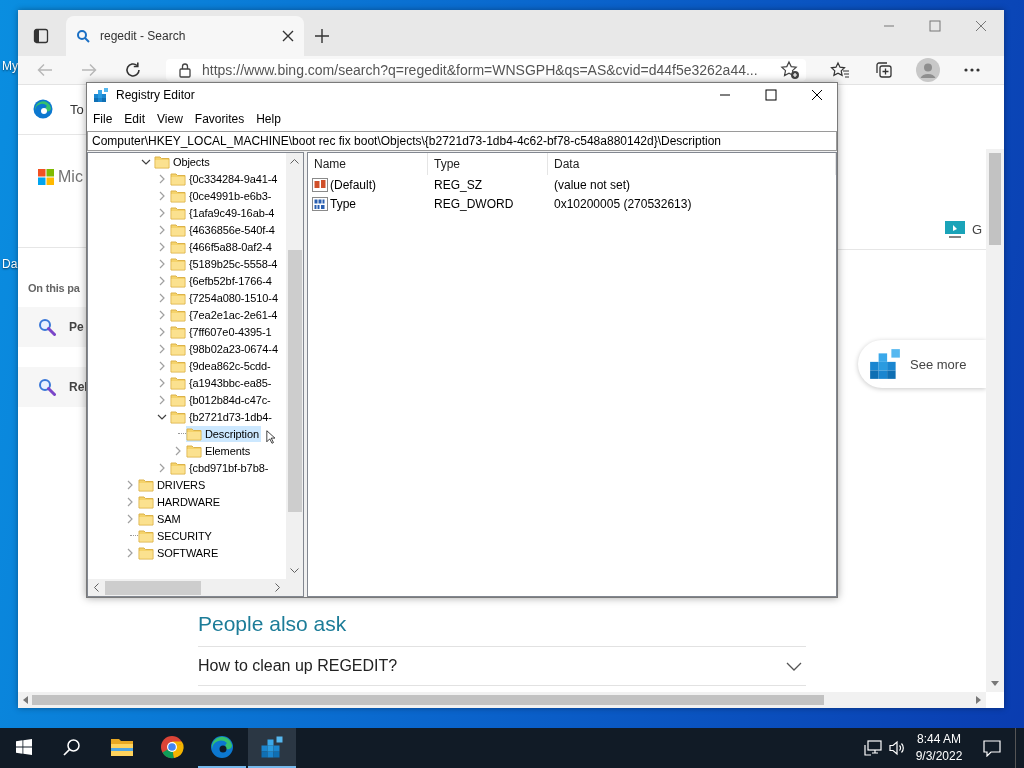  What do you see at coordinates (225, 348) in the screenshot?
I see `tree-item: {98b02a23-0674-4` at bounding box center [225, 348].